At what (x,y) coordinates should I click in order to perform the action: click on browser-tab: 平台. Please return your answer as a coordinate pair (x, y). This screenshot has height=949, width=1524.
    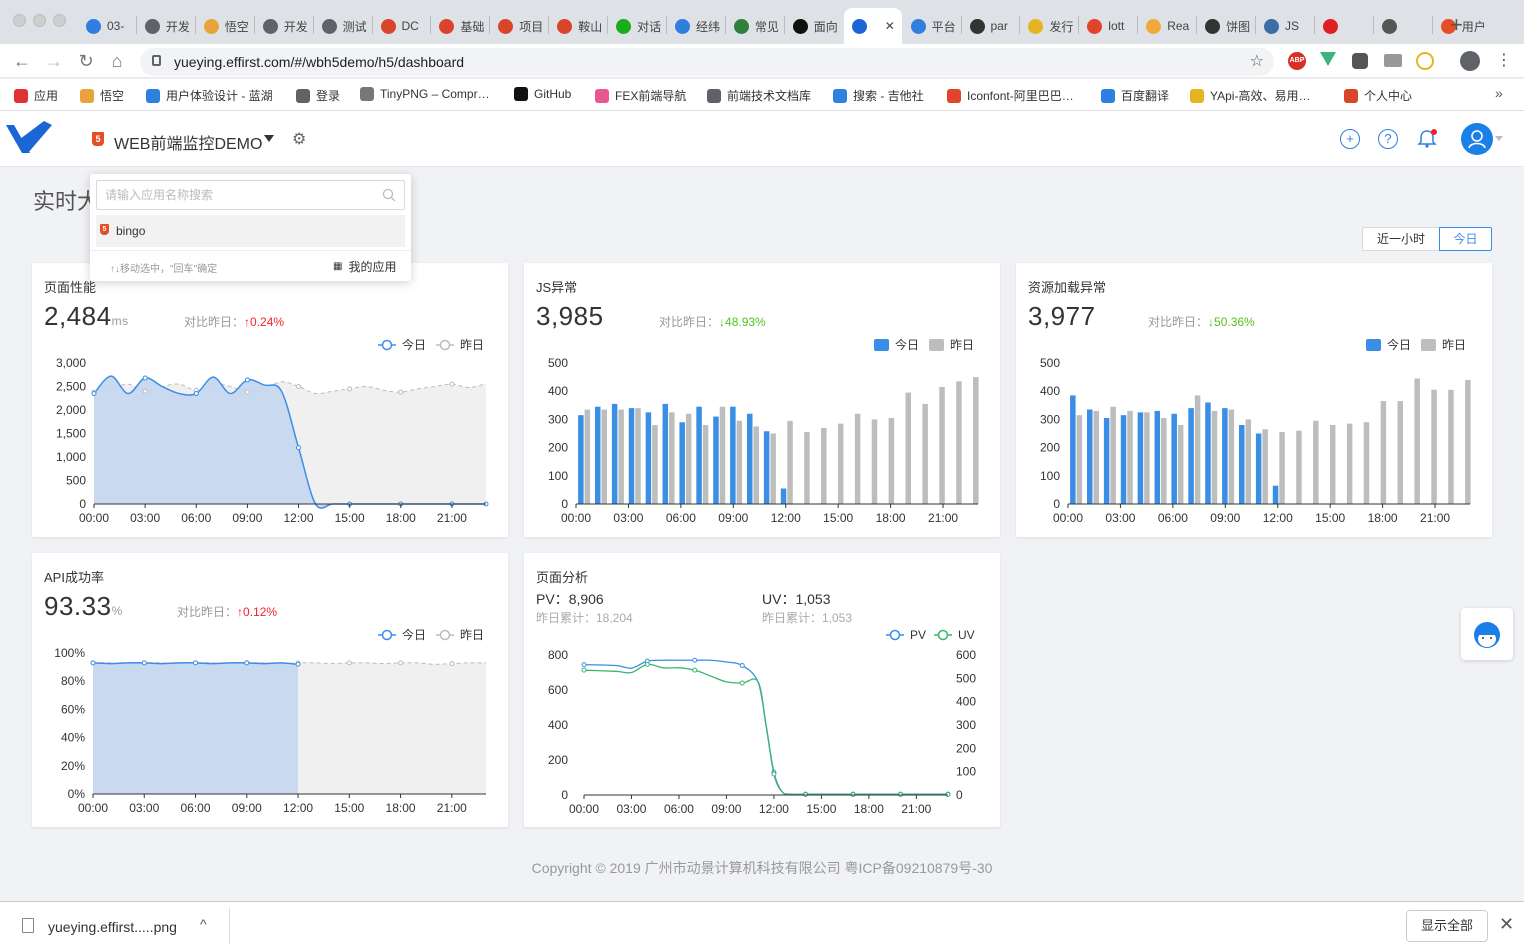
    Looking at the image, I should click on (932, 26).